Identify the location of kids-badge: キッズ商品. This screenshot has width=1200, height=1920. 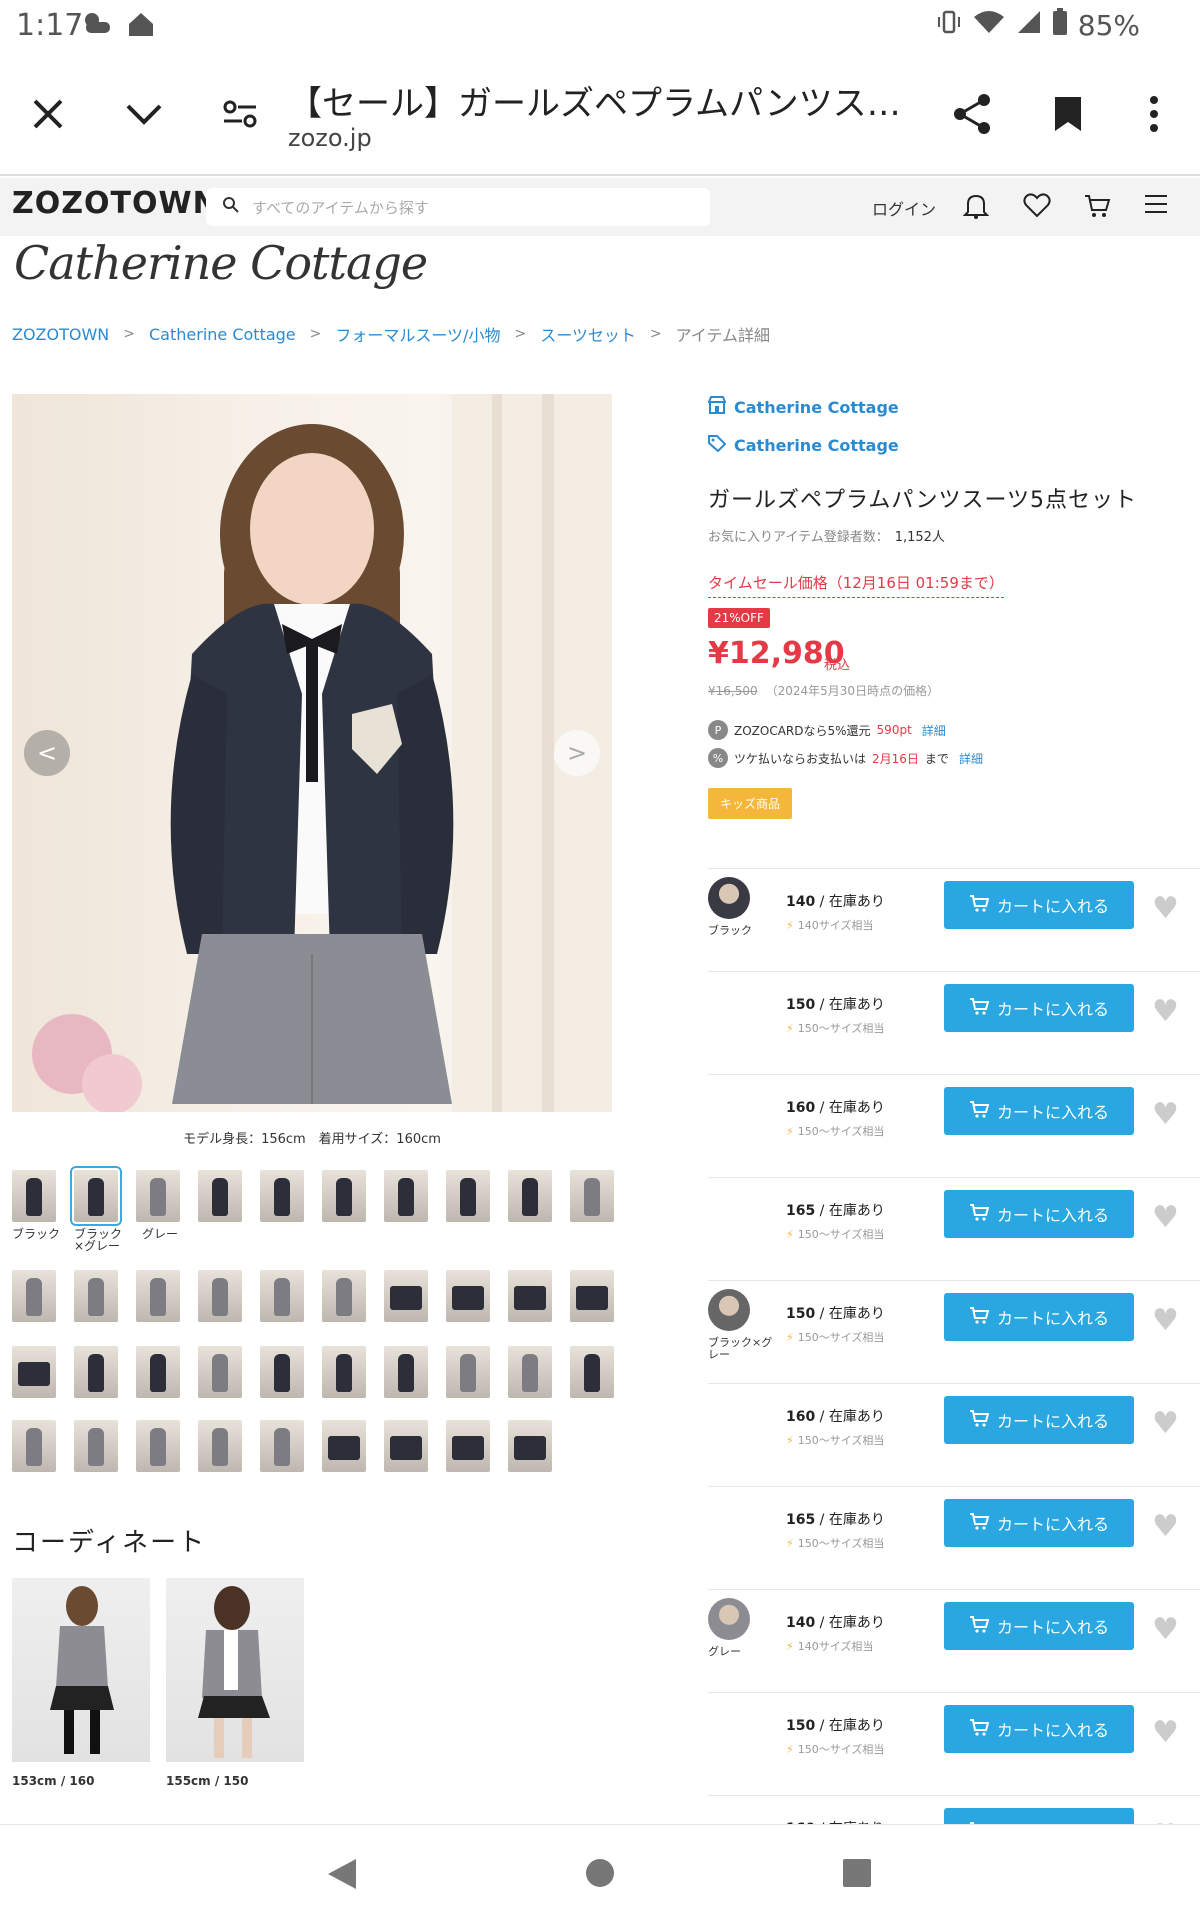
(750, 803).